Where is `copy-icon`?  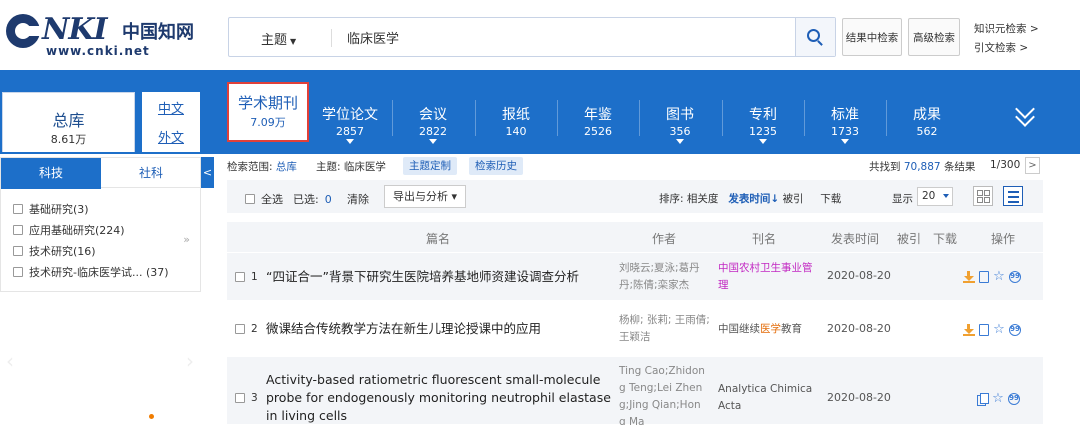 copy-icon is located at coordinates (983, 399).